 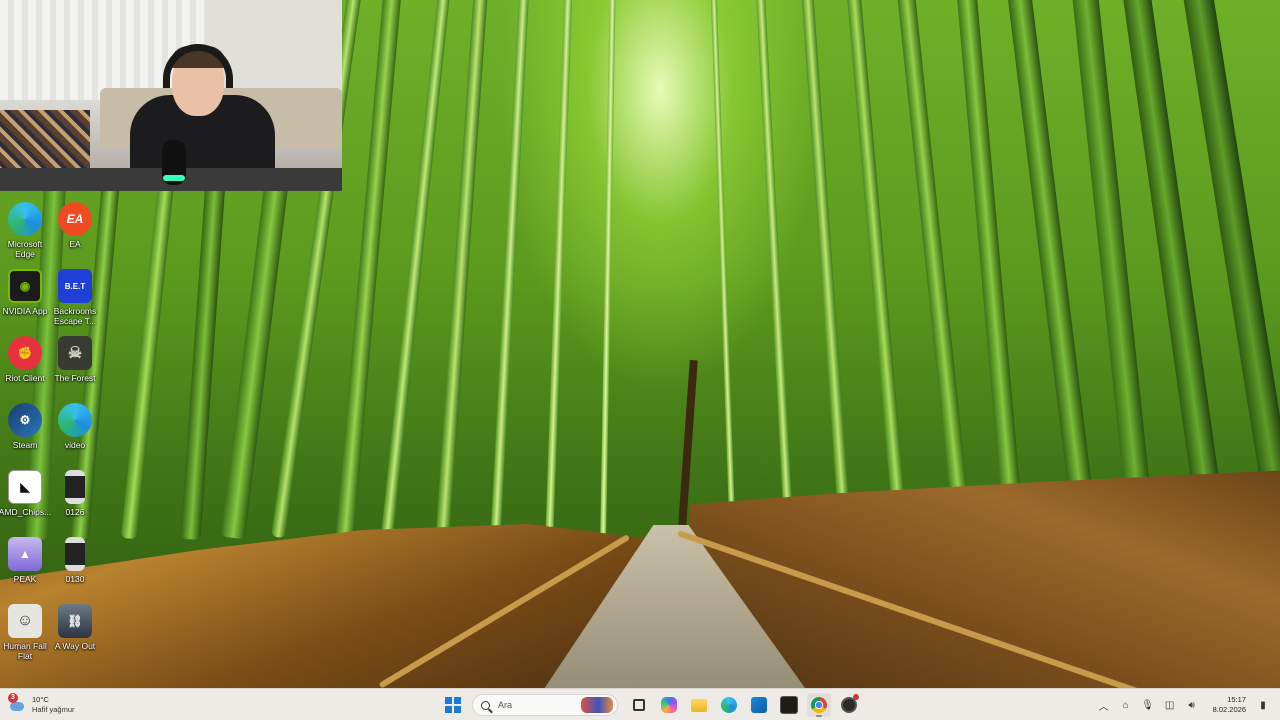 I want to click on taskbar-apps: Ara, so click(x=651, y=705).